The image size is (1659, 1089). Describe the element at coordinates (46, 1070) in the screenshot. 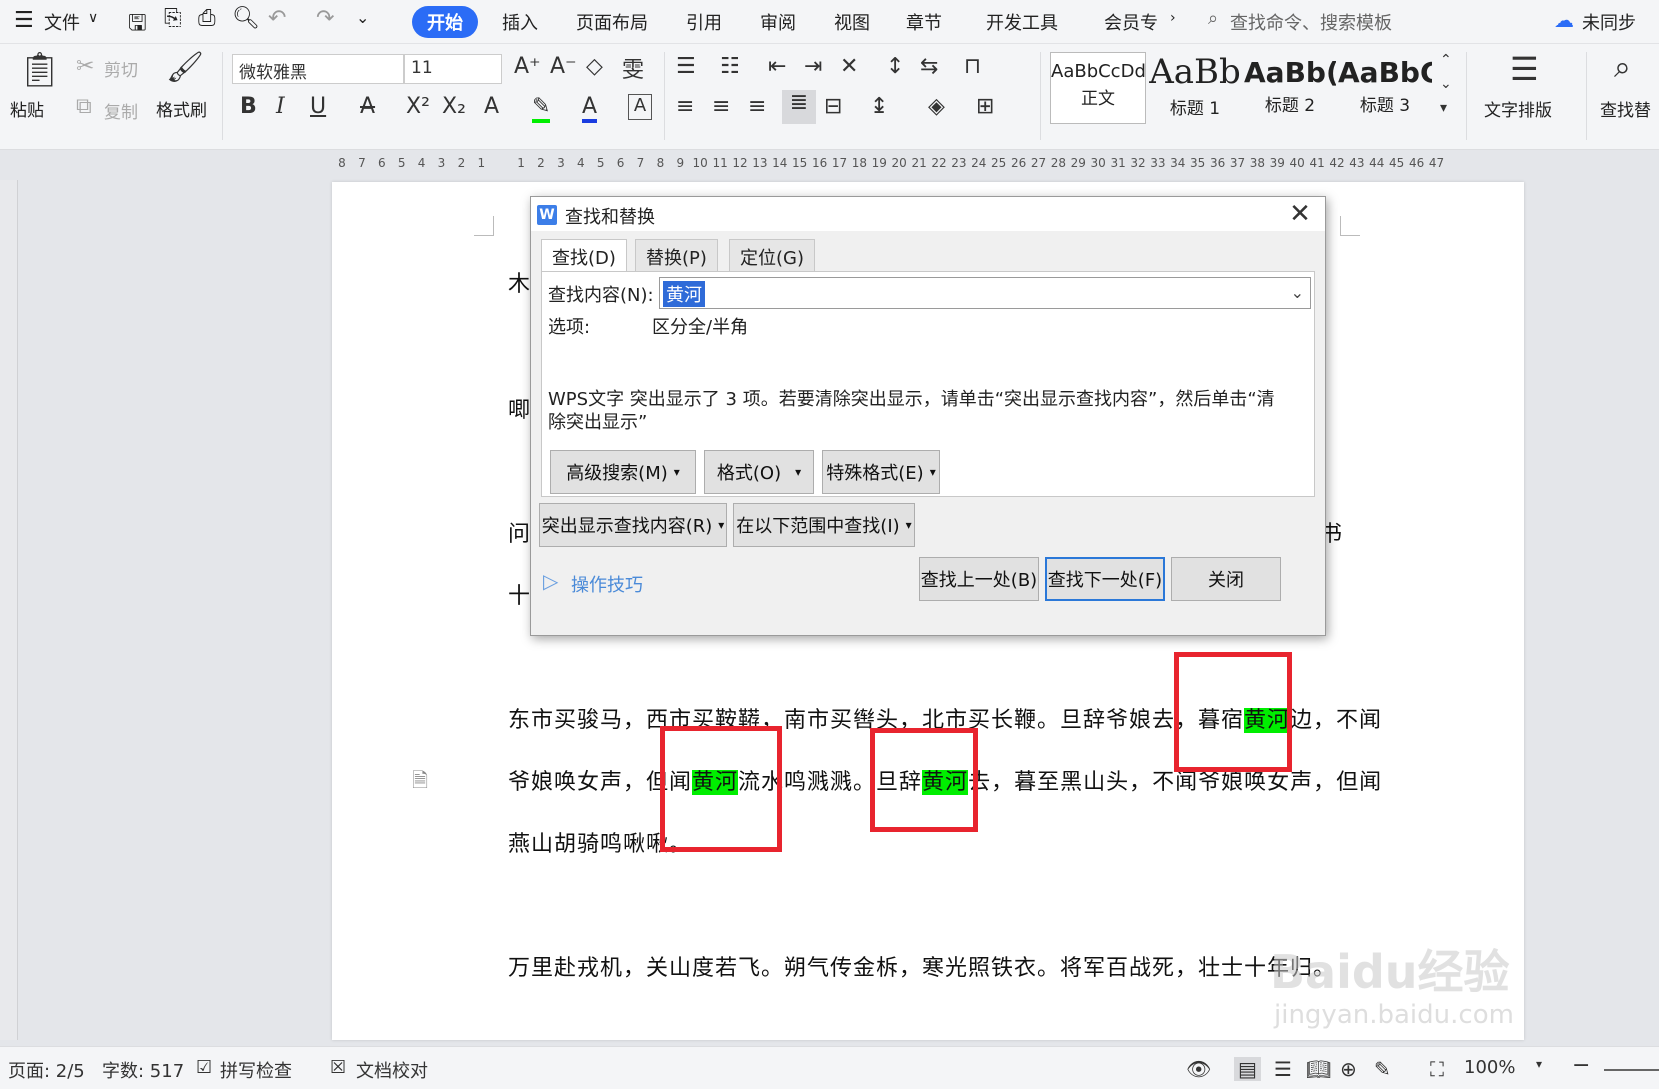

I see `page-indicator: 页面: 2/5` at that location.